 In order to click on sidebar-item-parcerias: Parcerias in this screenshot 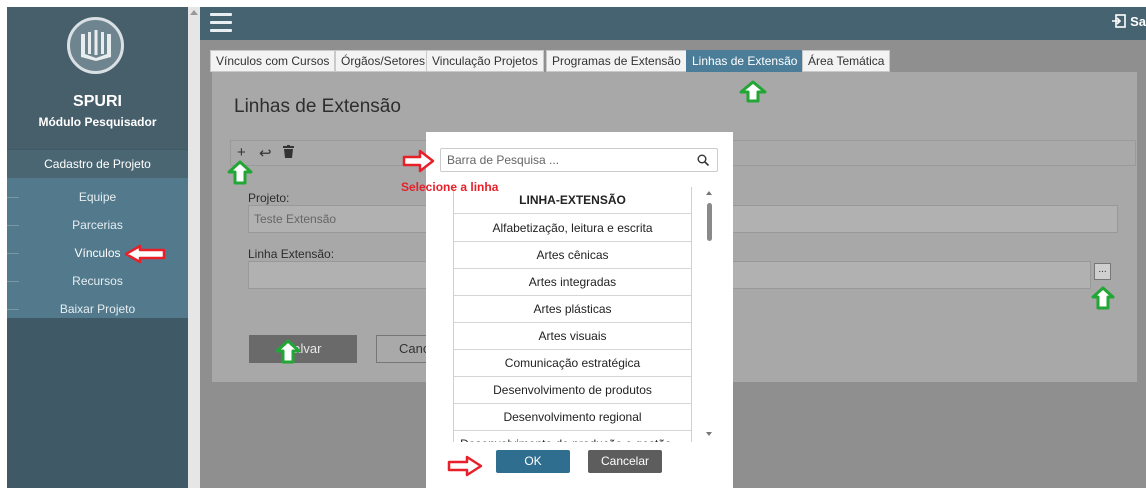, I will do `click(97, 225)`.